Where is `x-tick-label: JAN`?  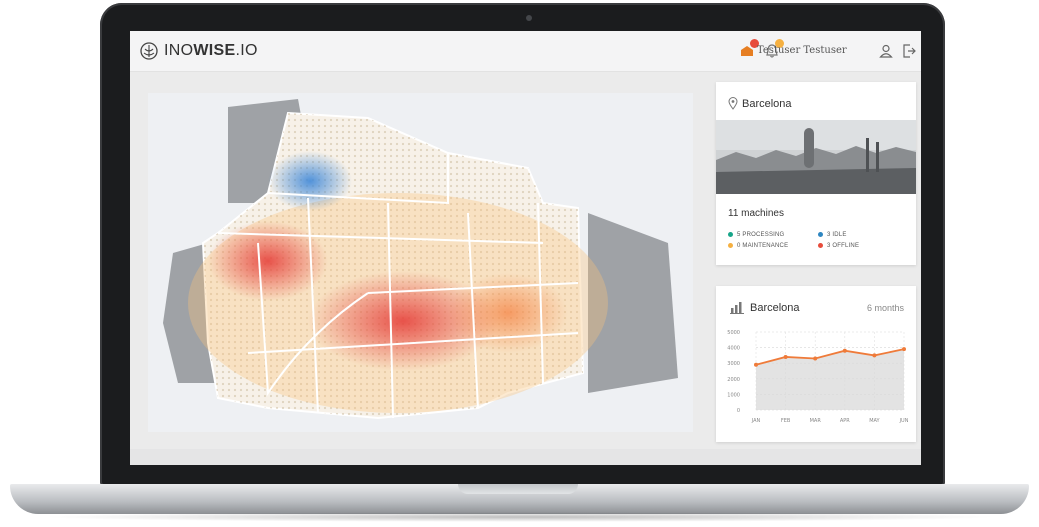 x-tick-label: JAN is located at coordinates (756, 421).